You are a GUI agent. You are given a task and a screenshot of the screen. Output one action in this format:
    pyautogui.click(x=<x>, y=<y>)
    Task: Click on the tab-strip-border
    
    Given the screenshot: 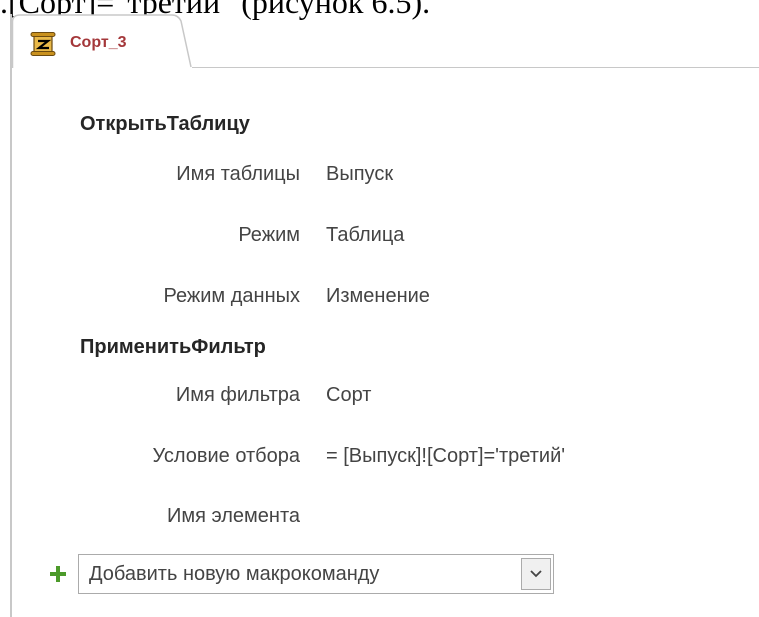 What is the action you would take?
    pyautogui.click(x=475, y=67)
    